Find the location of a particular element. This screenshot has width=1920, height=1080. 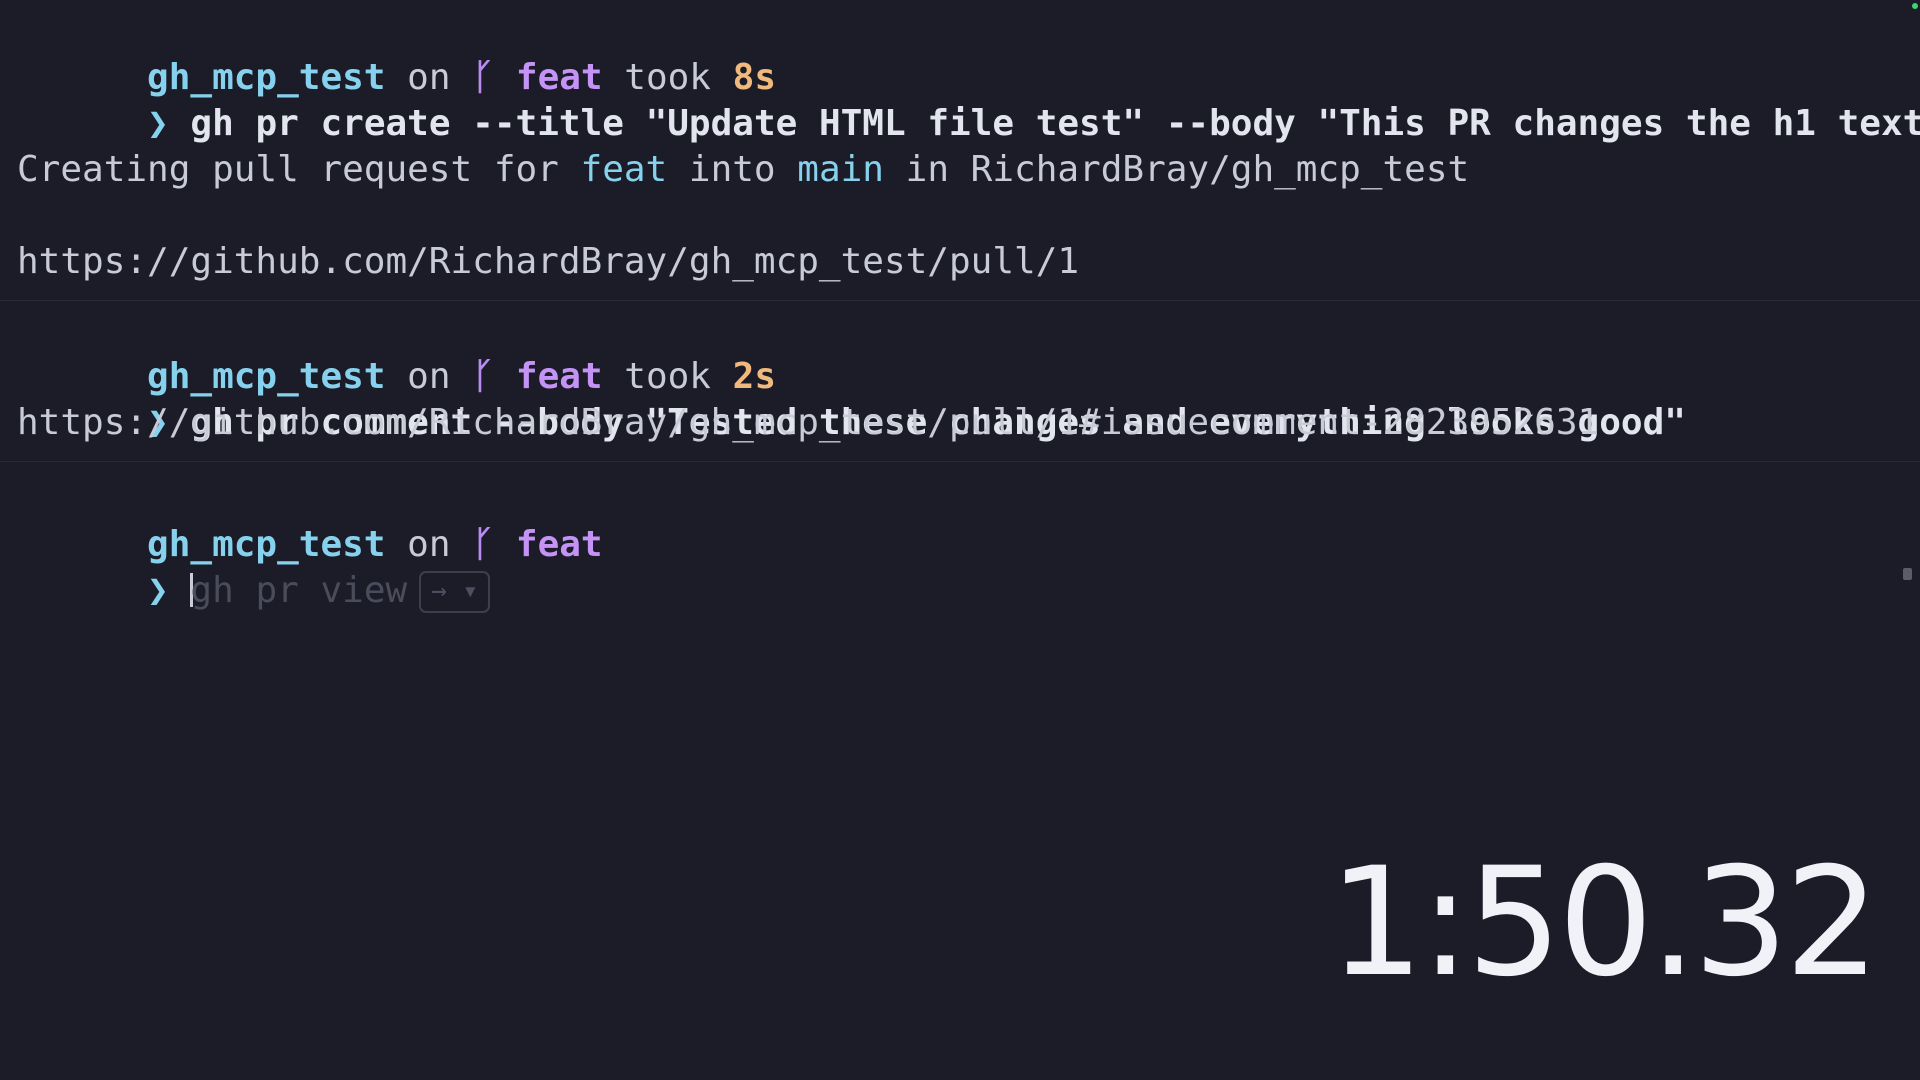

head-branch: feat is located at coordinates (624, 169).